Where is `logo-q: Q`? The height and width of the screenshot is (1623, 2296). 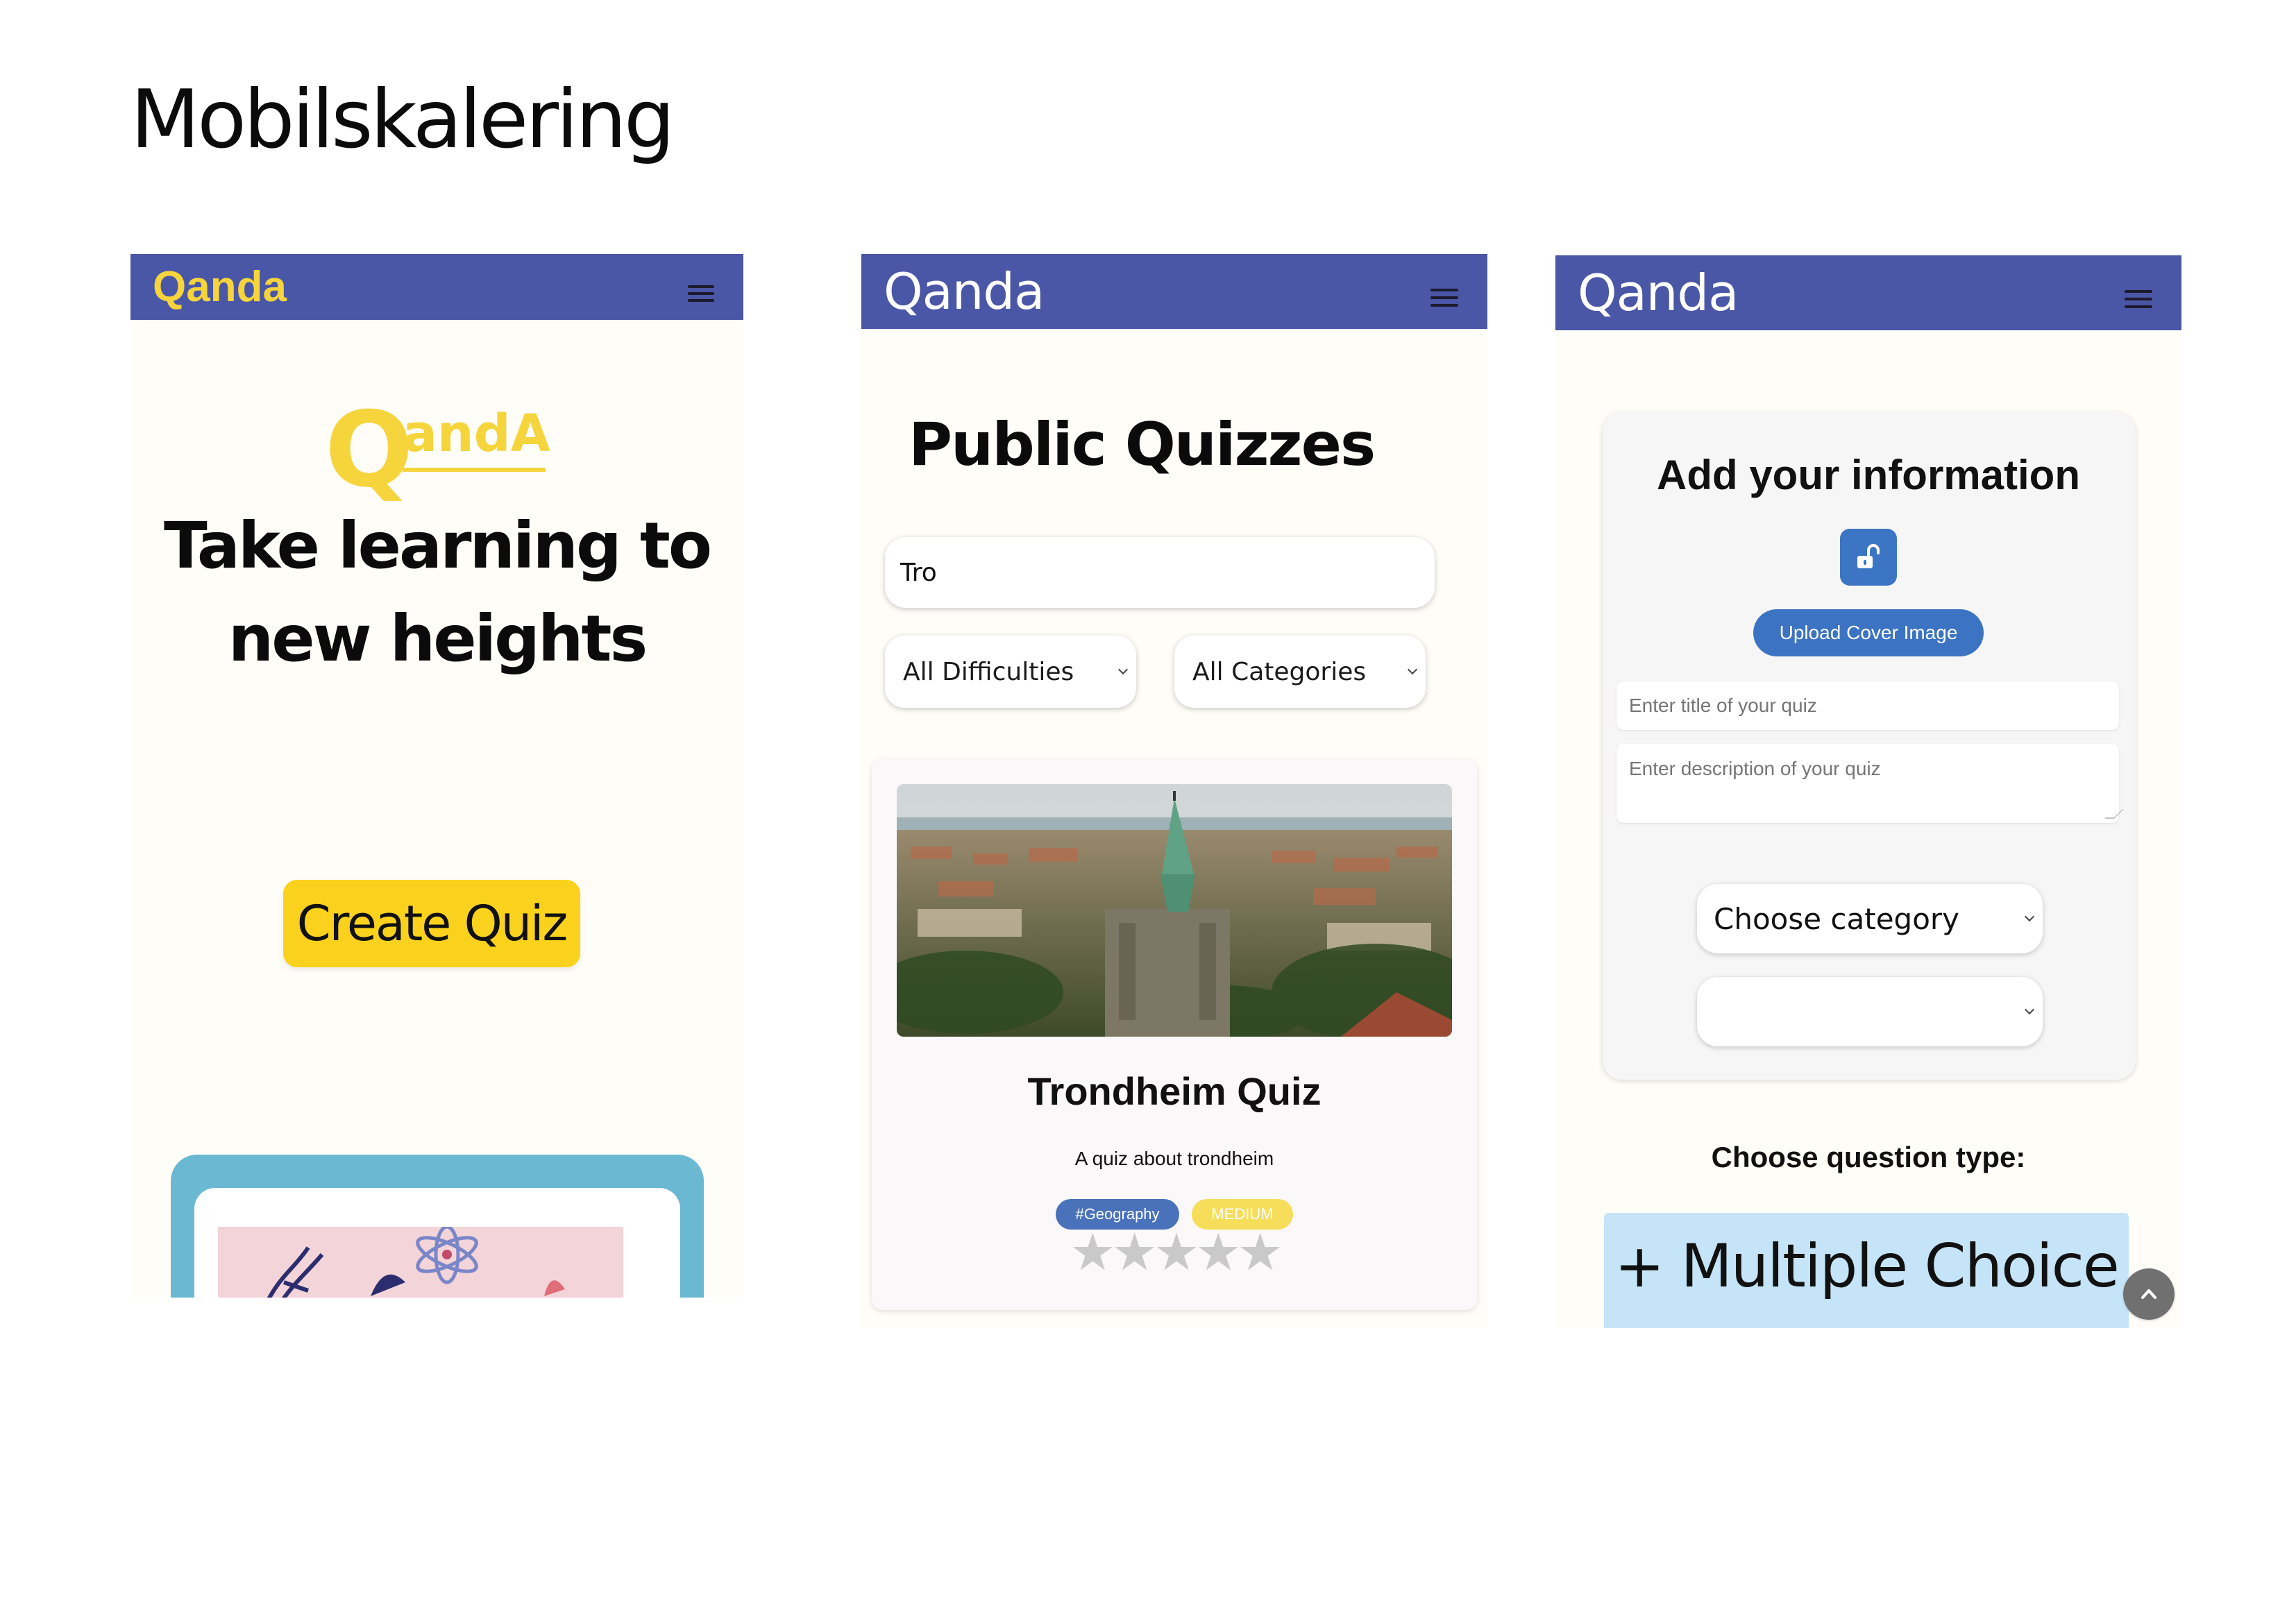
logo-q: Q is located at coordinates (370, 450).